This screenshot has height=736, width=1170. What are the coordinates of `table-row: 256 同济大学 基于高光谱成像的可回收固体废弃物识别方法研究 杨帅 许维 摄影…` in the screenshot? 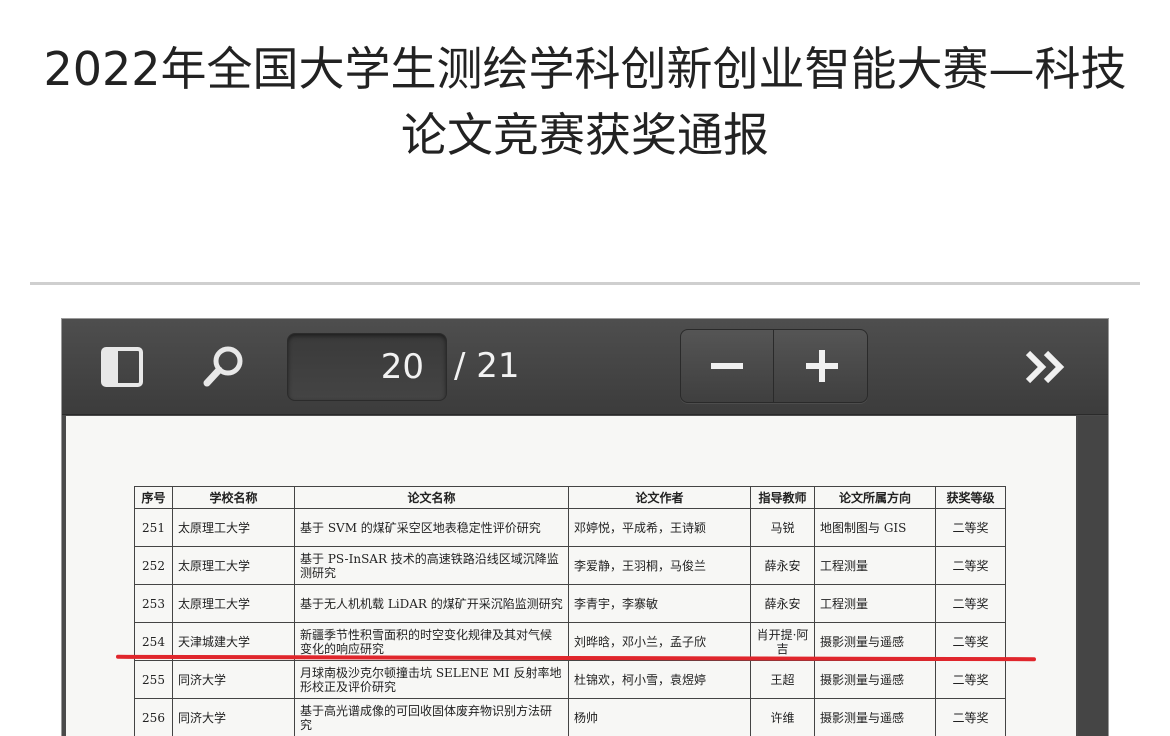 It's located at (570, 717).